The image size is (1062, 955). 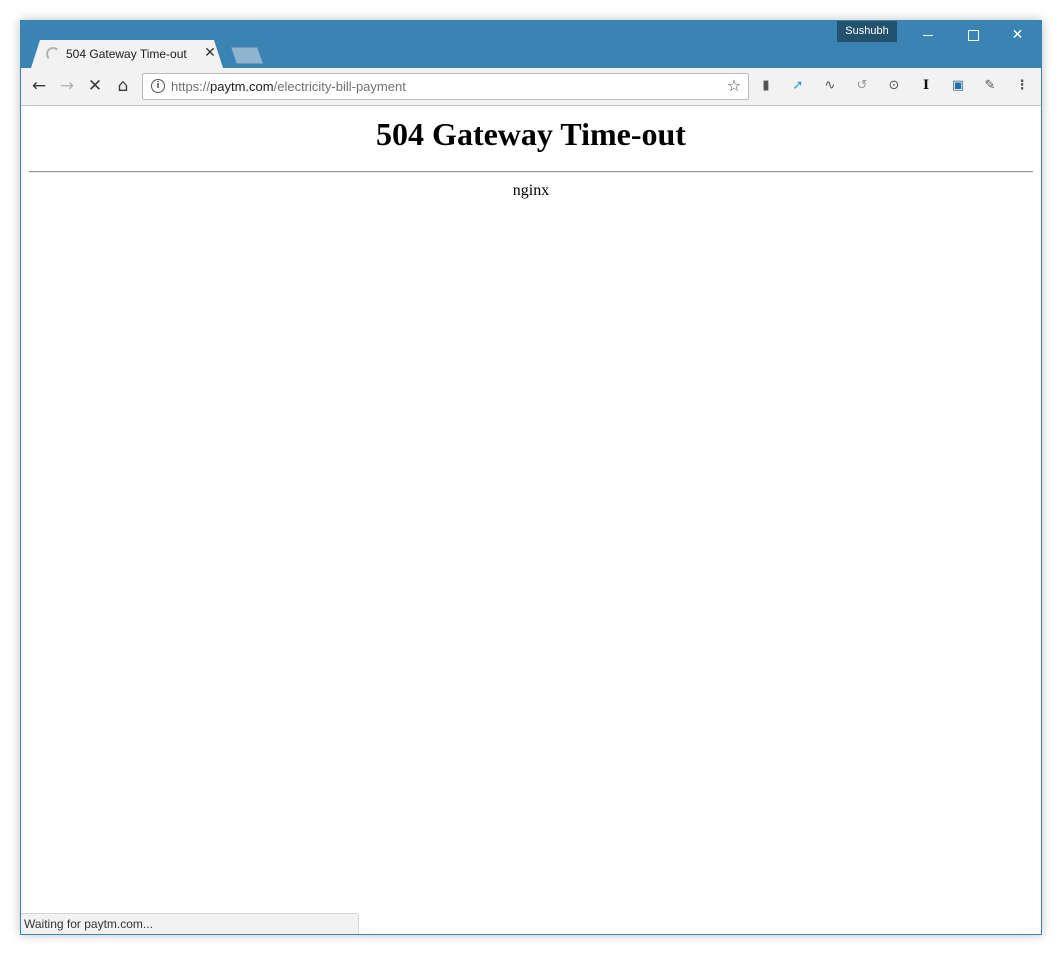 I want to click on url-host: paytm.com, so click(x=242, y=86).